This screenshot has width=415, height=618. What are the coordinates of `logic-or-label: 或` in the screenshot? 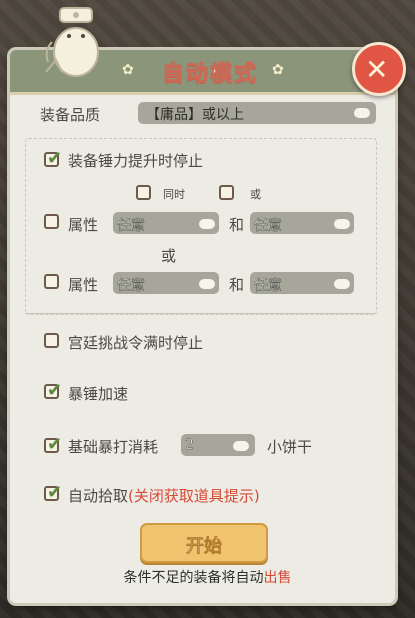 It's located at (255, 194).